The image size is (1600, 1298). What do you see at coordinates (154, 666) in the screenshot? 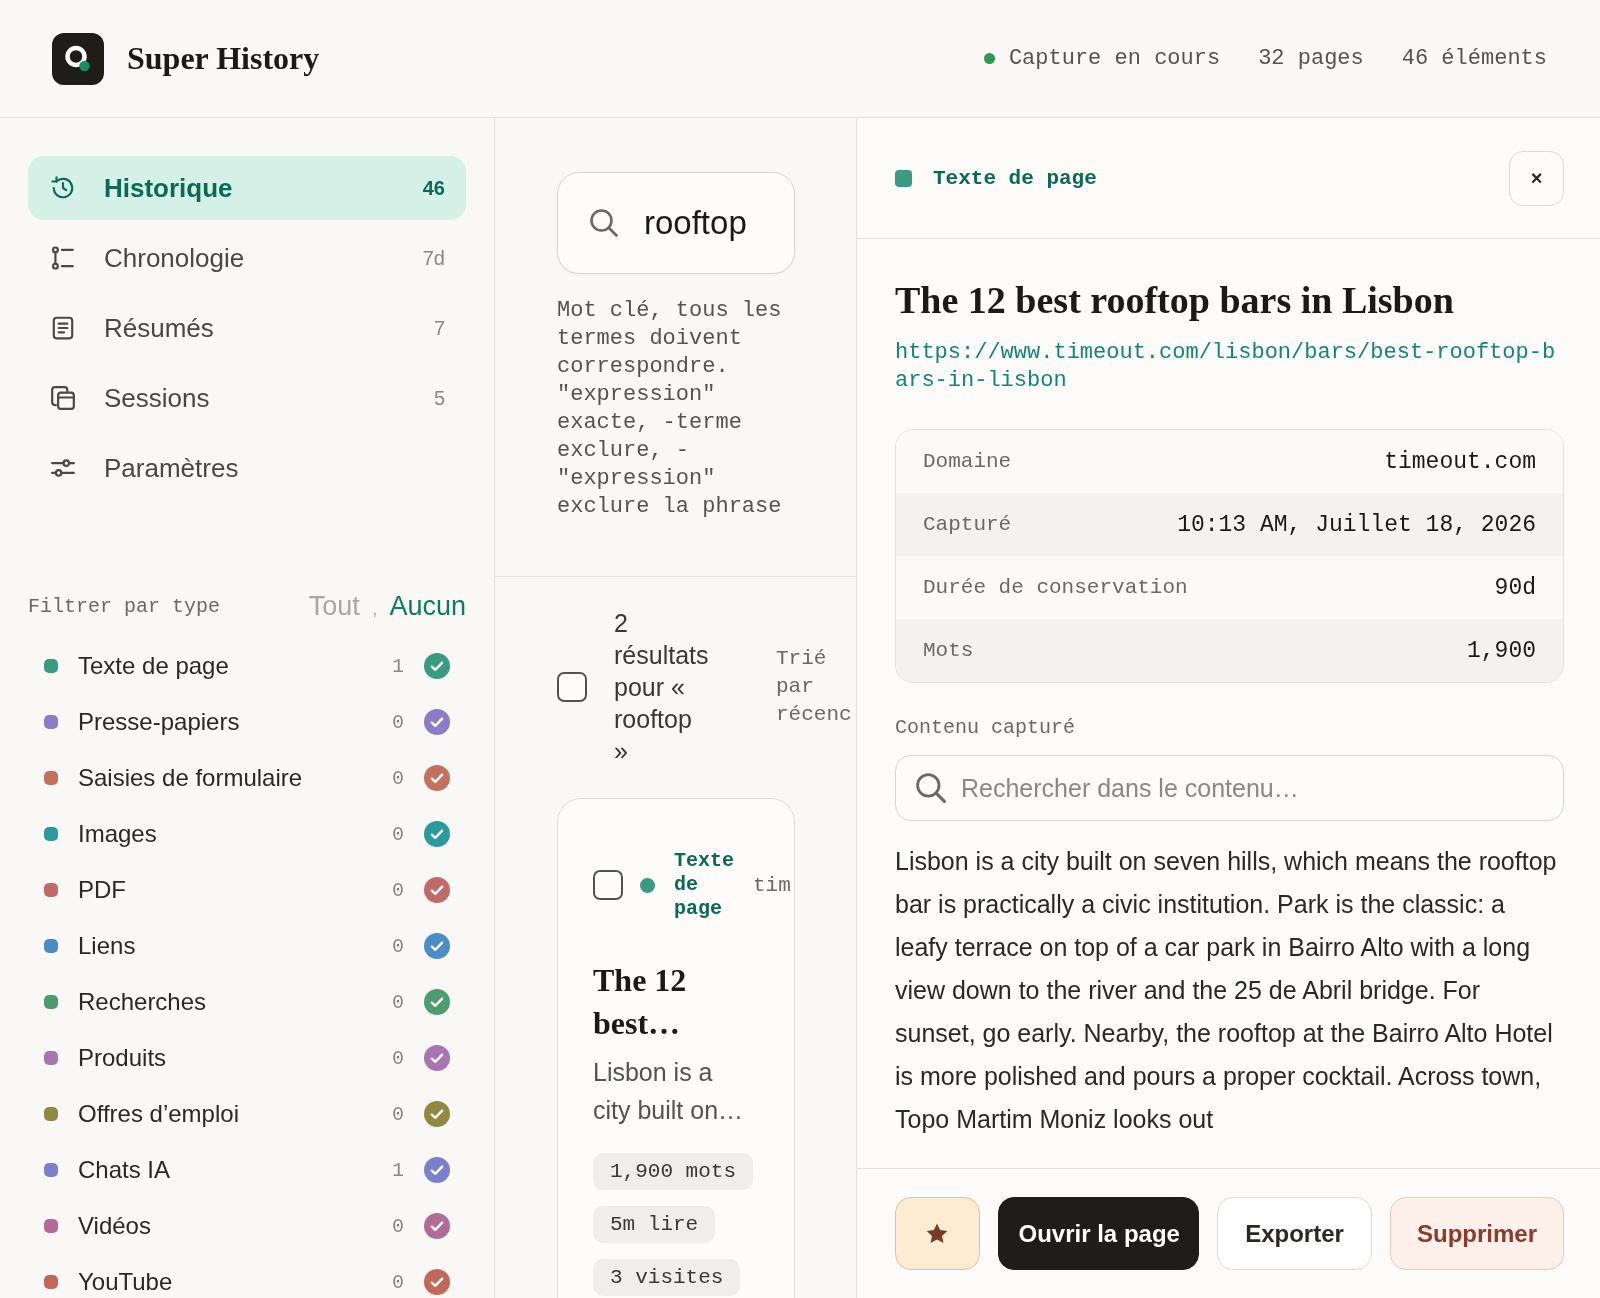
I see `type-label: Texte de page` at bounding box center [154, 666].